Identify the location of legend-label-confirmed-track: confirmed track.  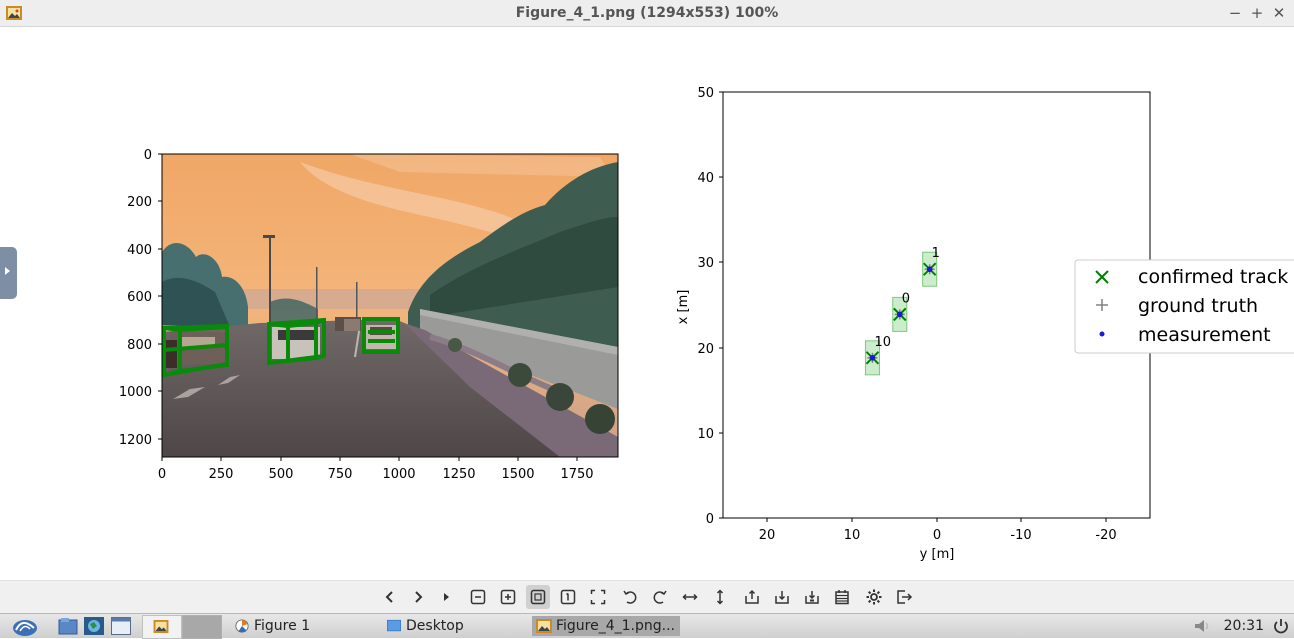
(1213, 277).